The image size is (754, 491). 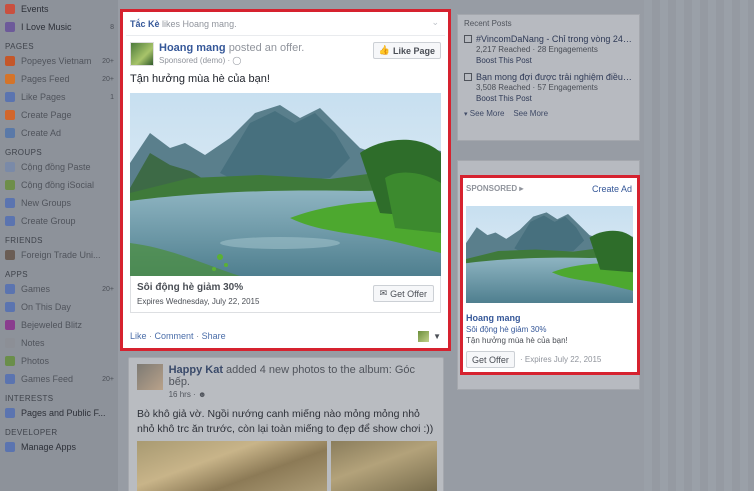 What do you see at coordinates (468, 77) in the screenshot?
I see `edit-icon` at bounding box center [468, 77].